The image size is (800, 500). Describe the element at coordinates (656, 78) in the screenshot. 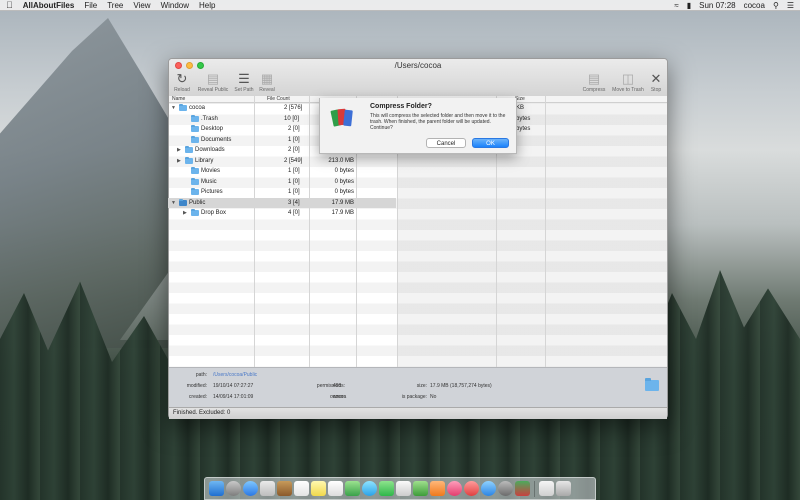

I see `stop-icon: ✕` at that location.